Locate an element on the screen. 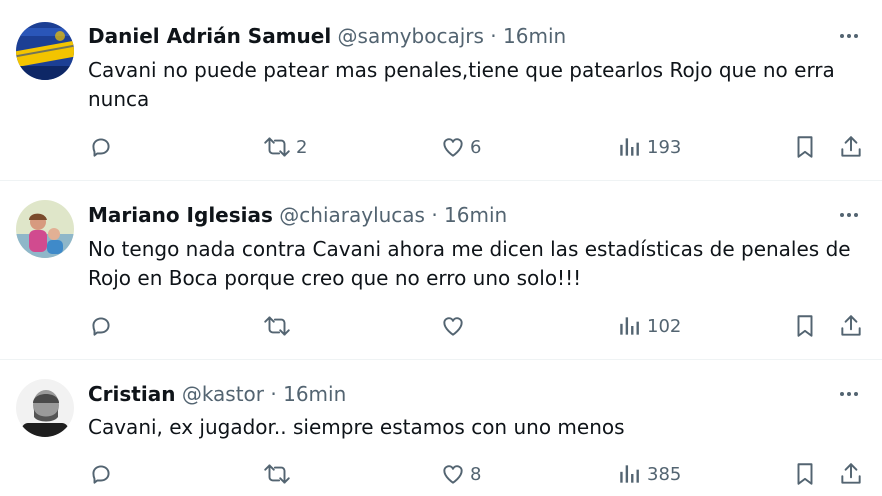 The image size is (882, 496). tweet-text-line: nunca is located at coordinates (119, 99).